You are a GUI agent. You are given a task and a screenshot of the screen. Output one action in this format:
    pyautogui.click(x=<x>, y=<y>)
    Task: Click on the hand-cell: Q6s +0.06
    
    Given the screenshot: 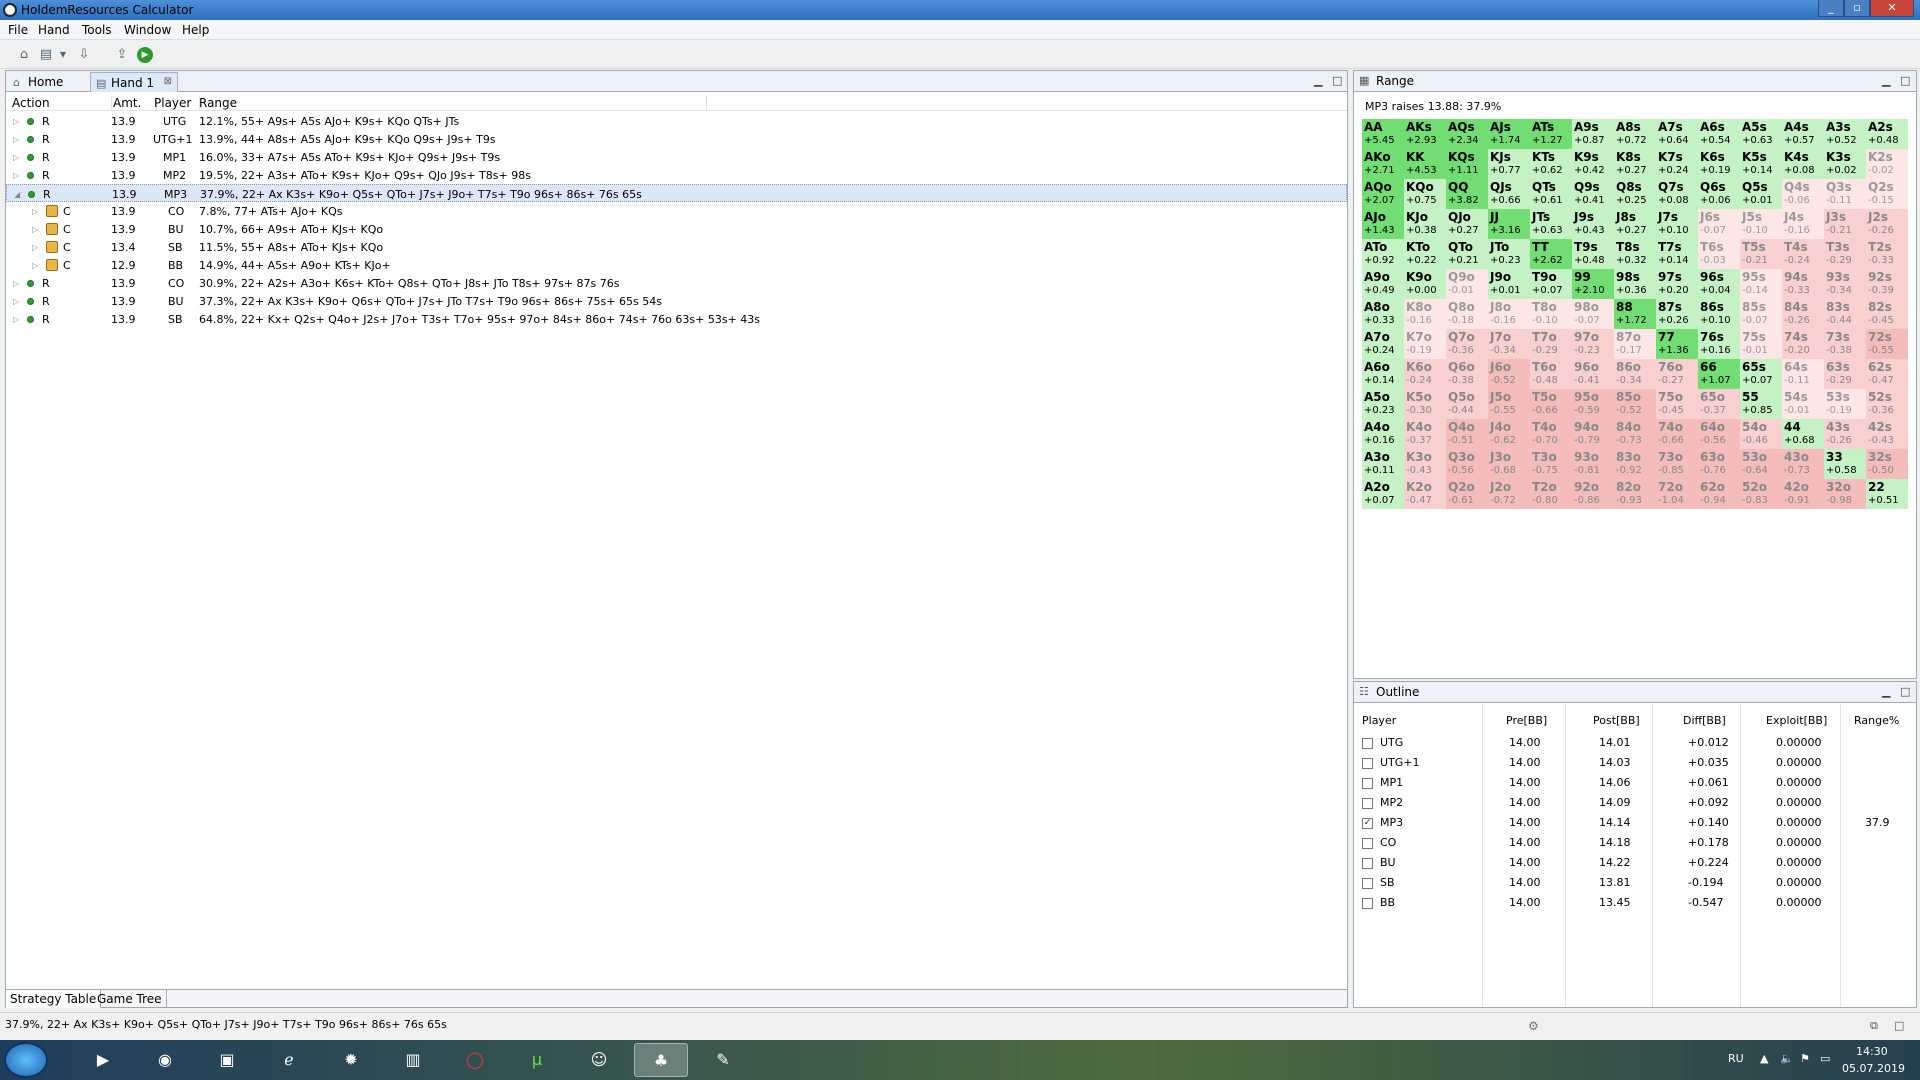 What is the action you would take?
    pyautogui.click(x=1719, y=194)
    